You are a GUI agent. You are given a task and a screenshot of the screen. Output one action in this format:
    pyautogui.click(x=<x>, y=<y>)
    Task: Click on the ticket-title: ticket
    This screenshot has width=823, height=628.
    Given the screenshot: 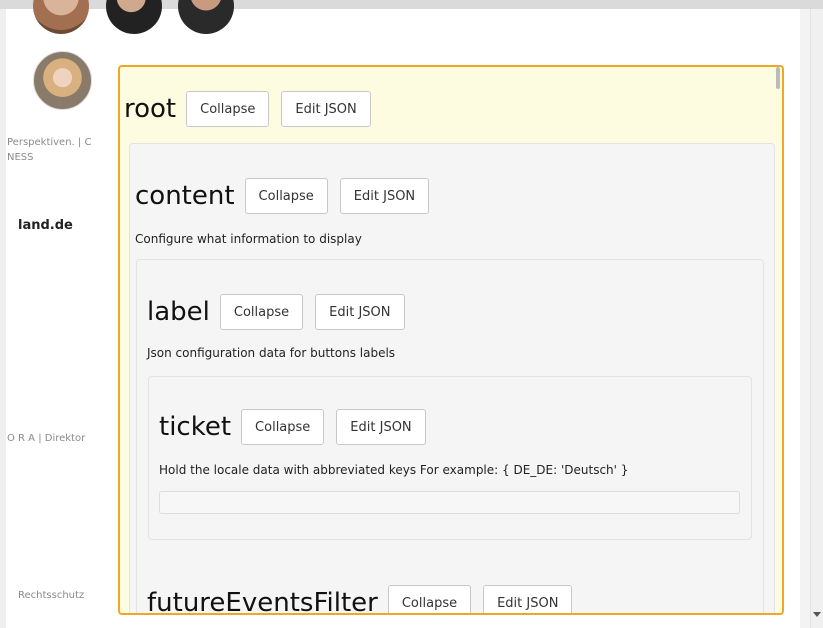 What is the action you would take?
    pyautogui.click(x=195, y=427)
    